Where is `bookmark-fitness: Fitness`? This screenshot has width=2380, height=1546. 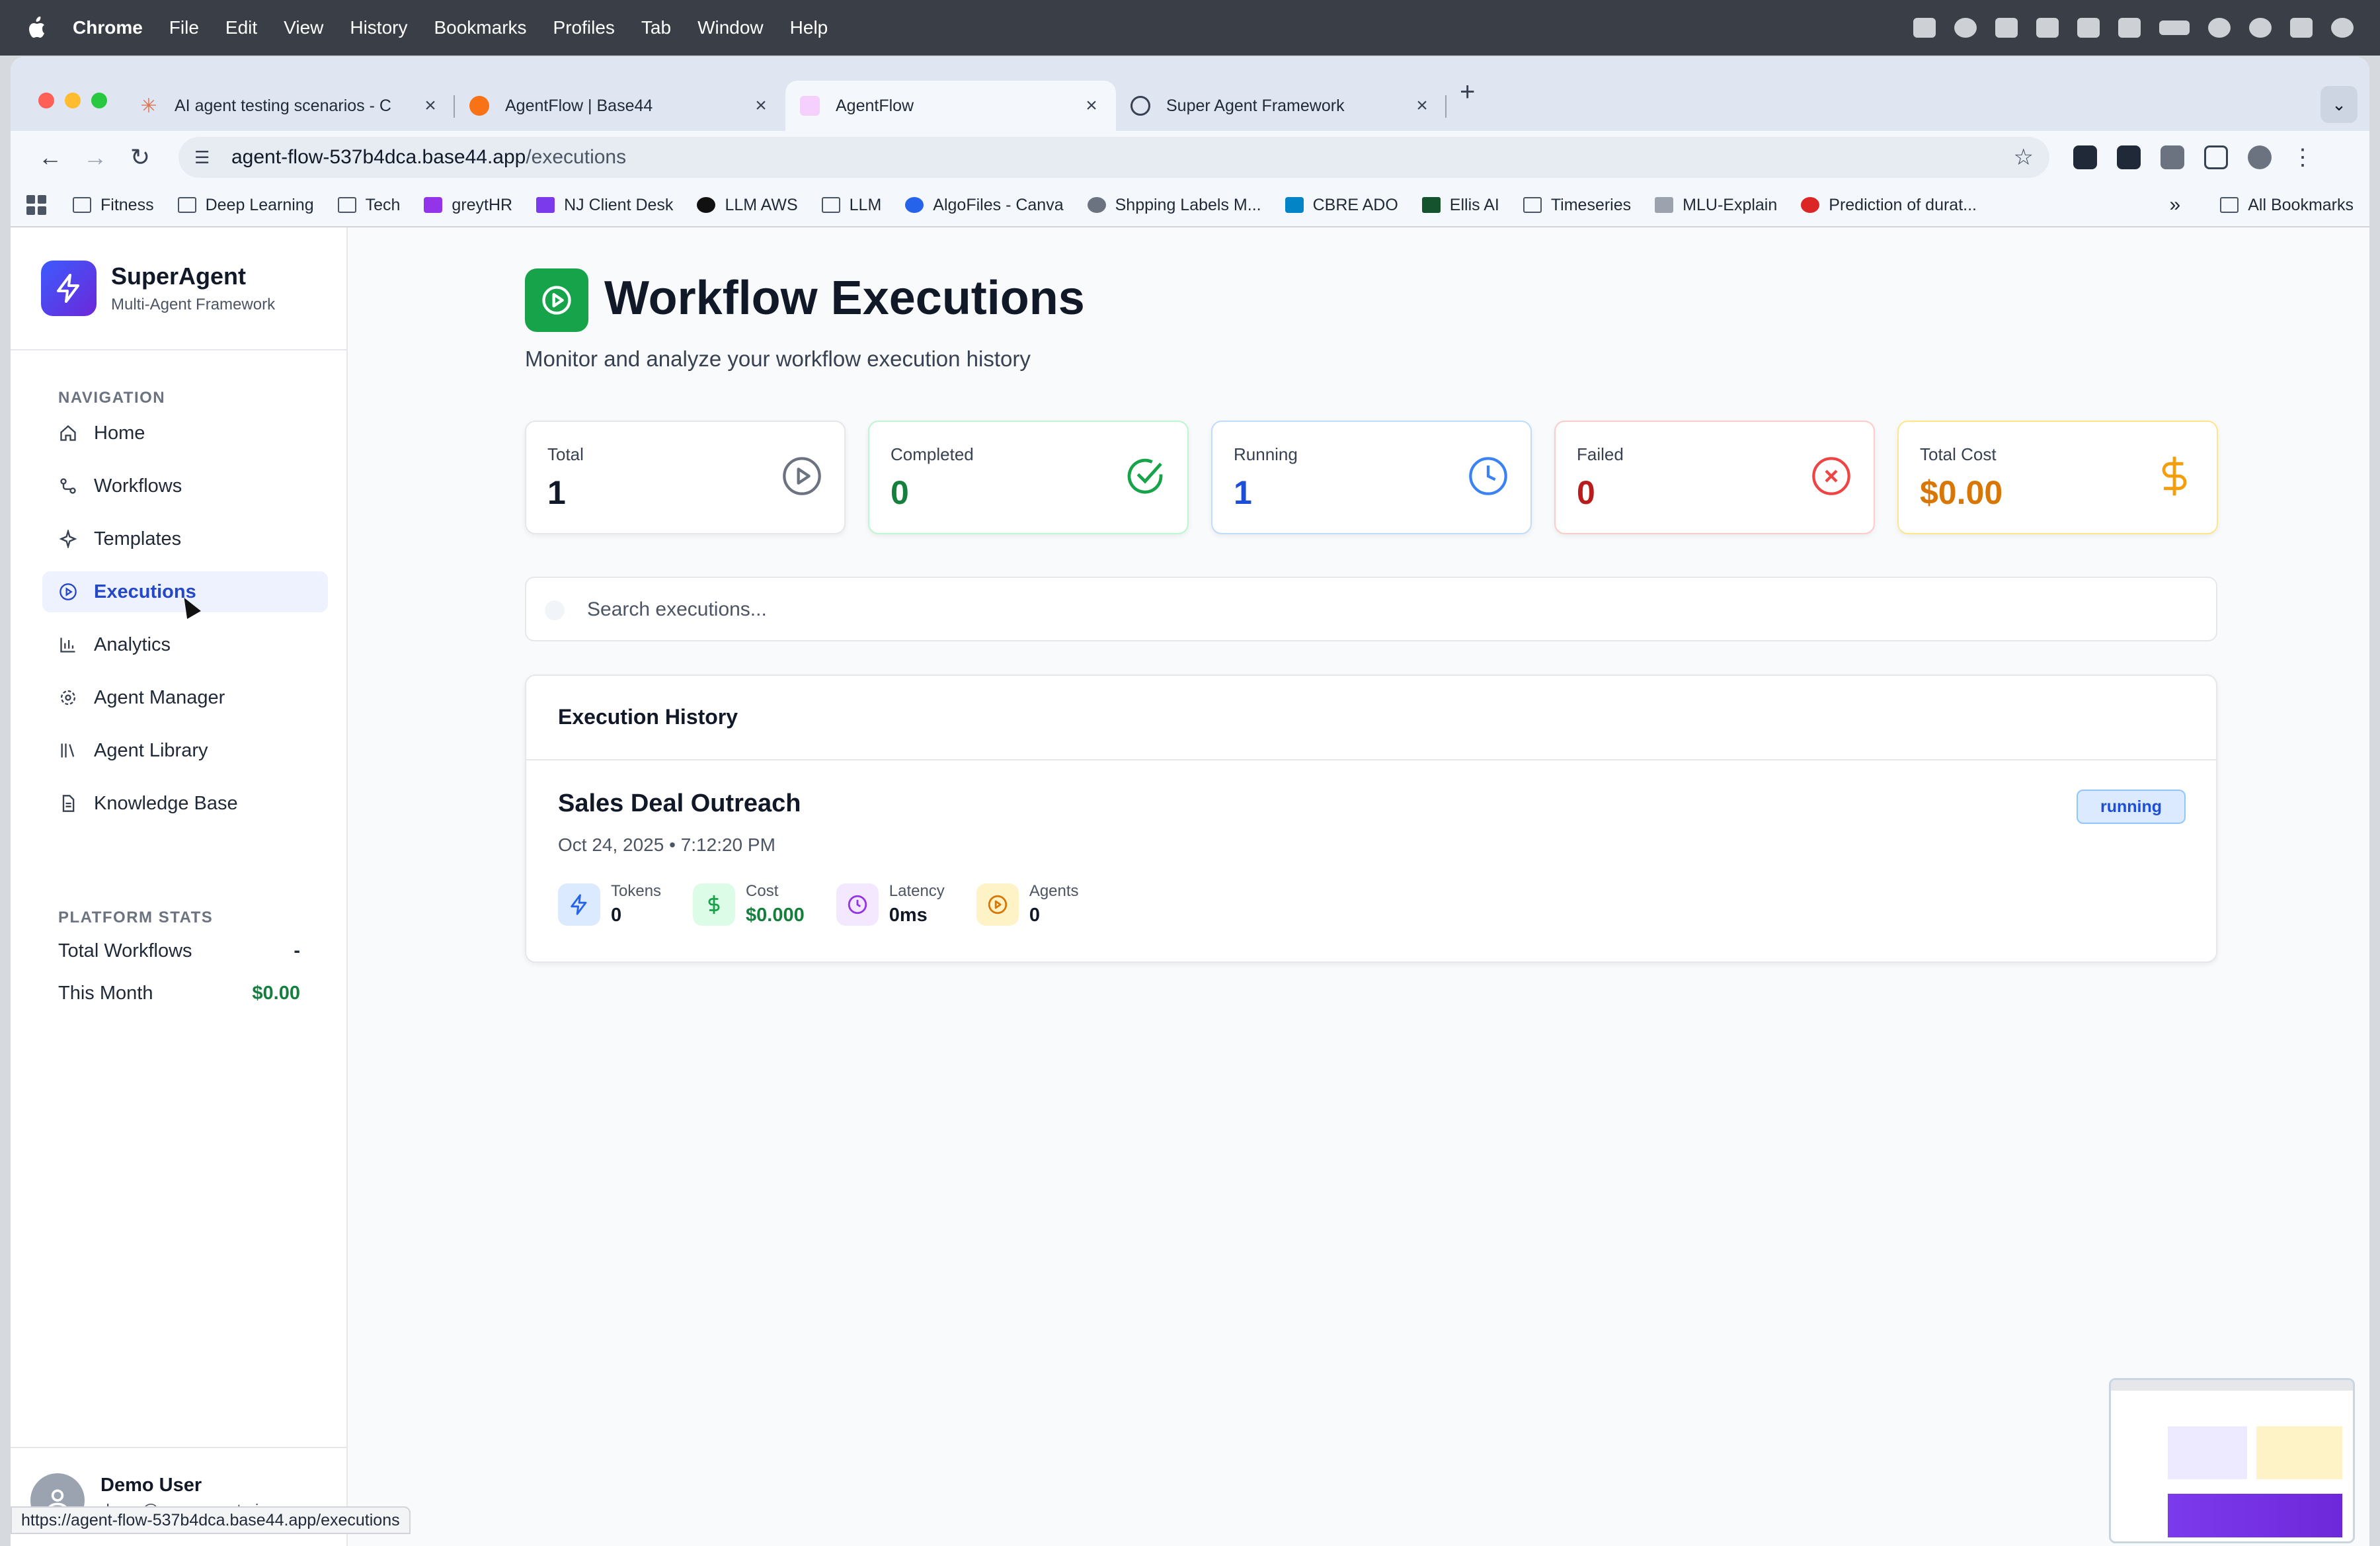
bookmark-fitness: Fitness is located at coordinates (113, 205).